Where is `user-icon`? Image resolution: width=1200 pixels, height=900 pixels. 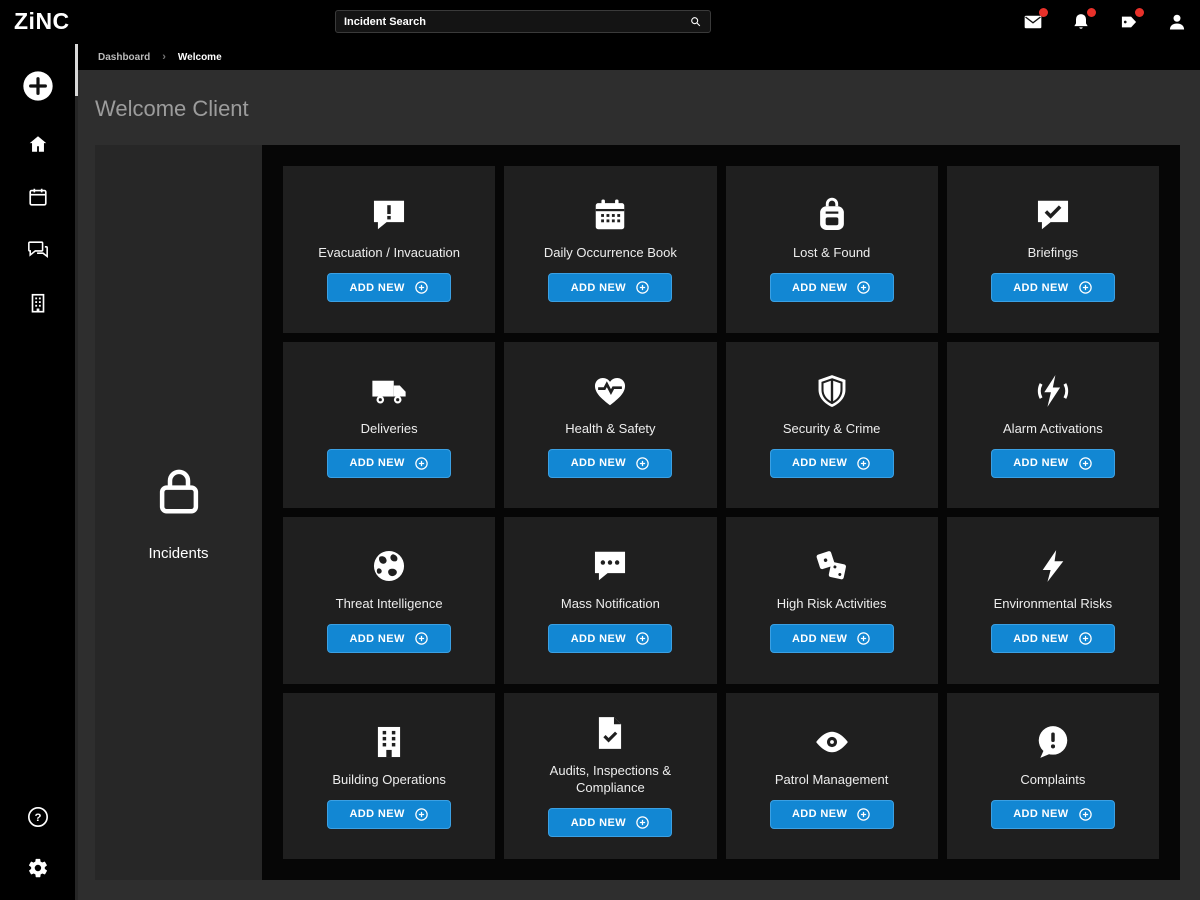 user-icon is located at coordinates (1177, 22).